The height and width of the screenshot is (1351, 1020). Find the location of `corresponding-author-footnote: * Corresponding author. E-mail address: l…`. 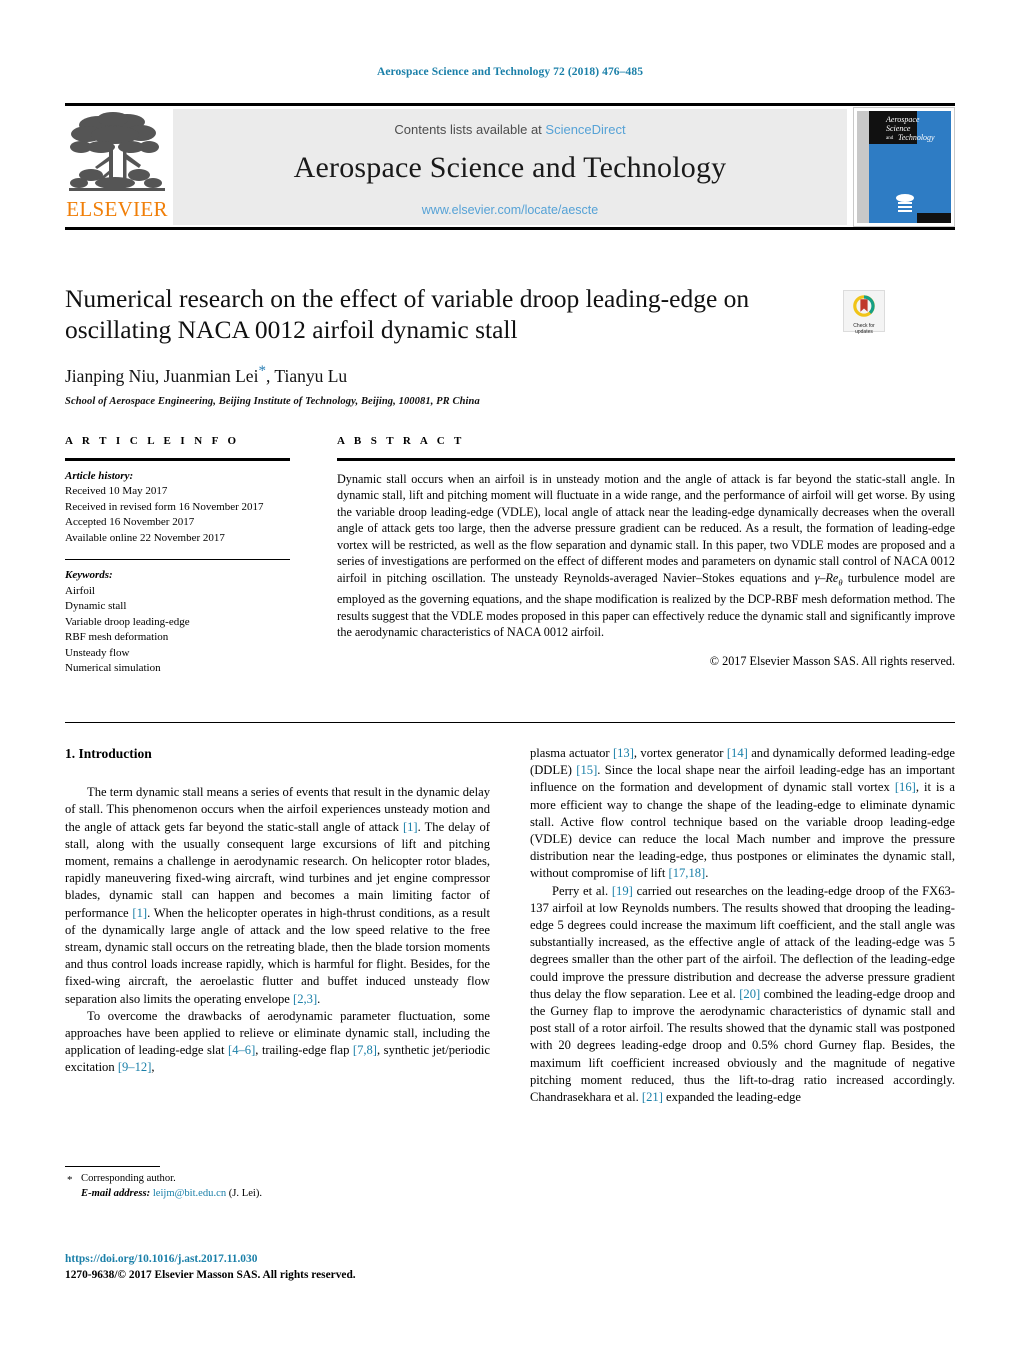

corresponding-author-footnote: * Corresponding author. E-mail address: l… is located at coordinates (277, 1183).